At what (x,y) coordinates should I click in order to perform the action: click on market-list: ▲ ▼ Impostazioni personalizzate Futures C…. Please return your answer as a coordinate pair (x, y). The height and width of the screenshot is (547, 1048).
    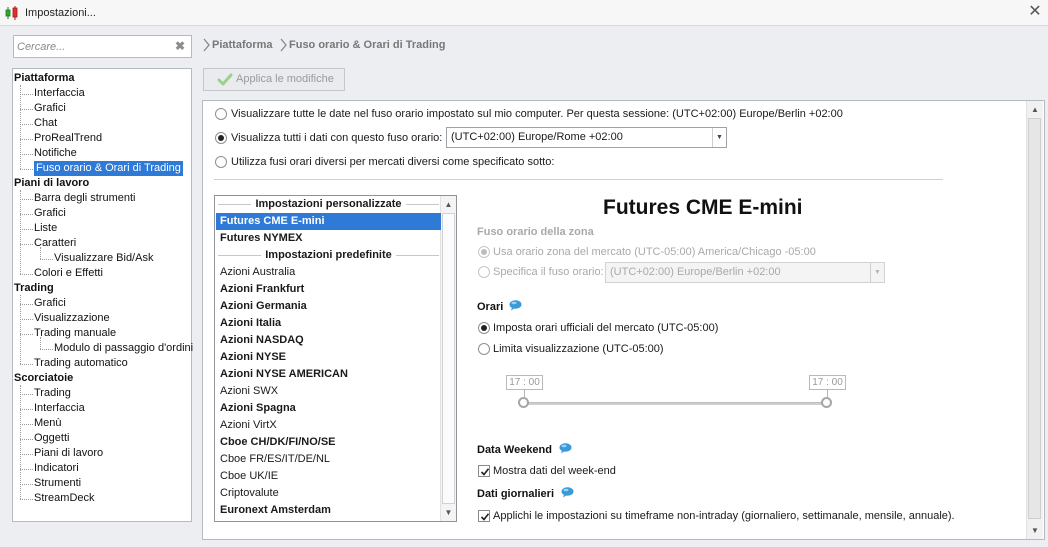
    Looking at the image, I should click on (335, 358).